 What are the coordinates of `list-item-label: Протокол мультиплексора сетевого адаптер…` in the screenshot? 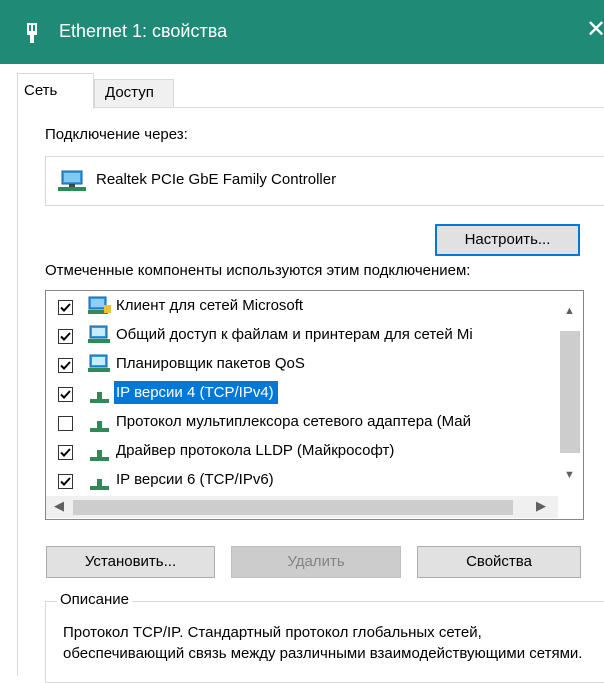 It's located at (293, 421).